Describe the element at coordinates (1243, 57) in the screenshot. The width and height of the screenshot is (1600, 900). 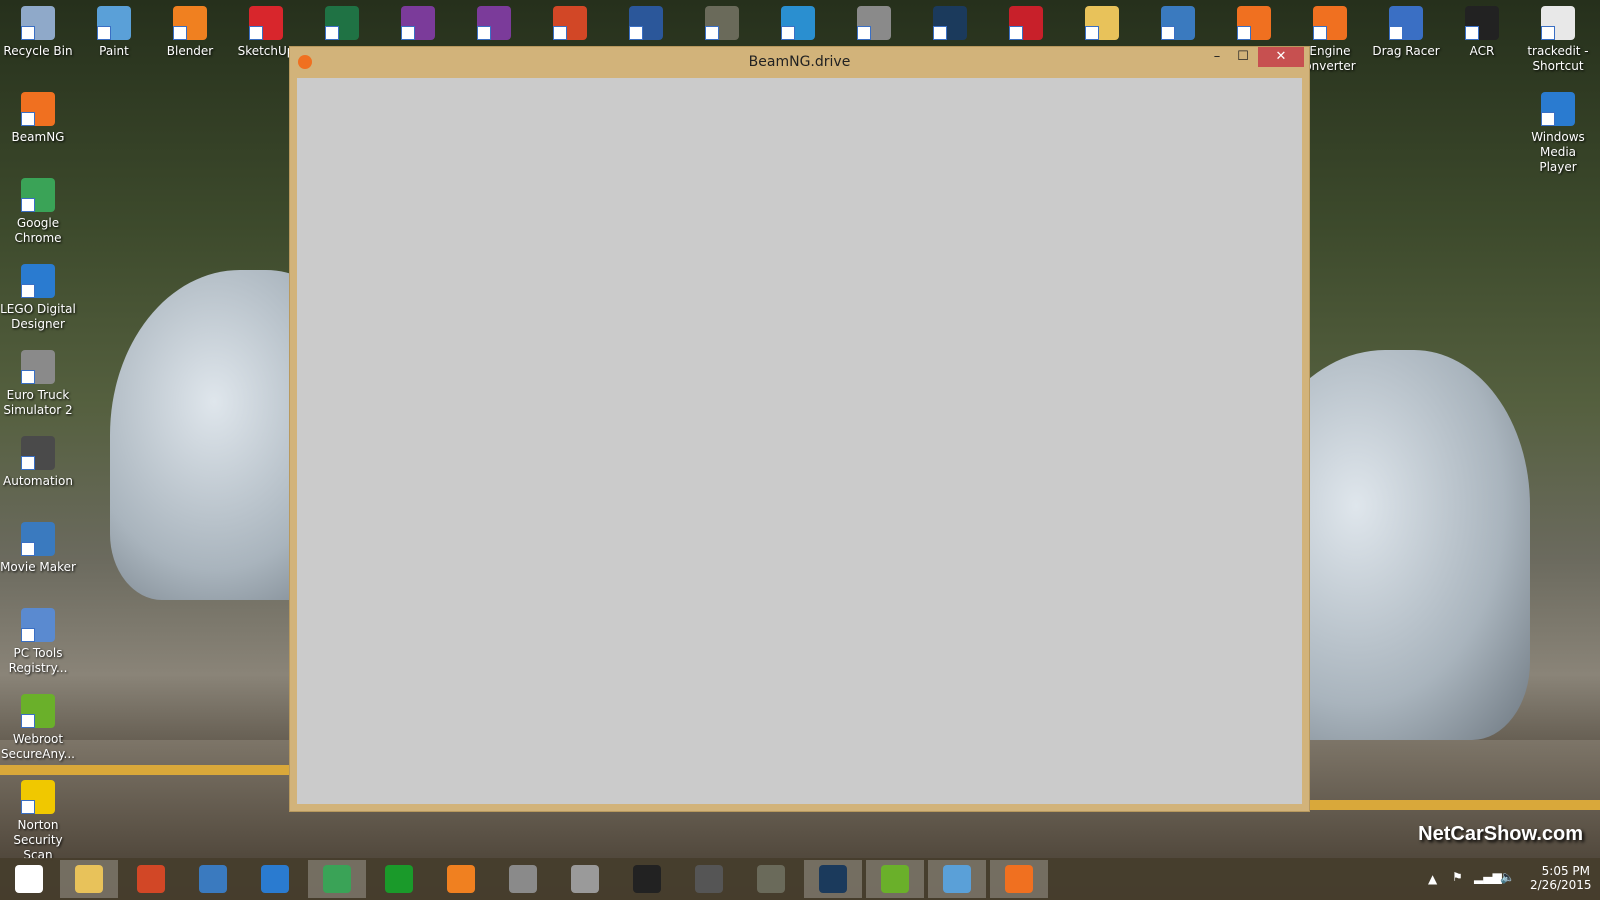
I see `maximize-button: ☐` at that location.